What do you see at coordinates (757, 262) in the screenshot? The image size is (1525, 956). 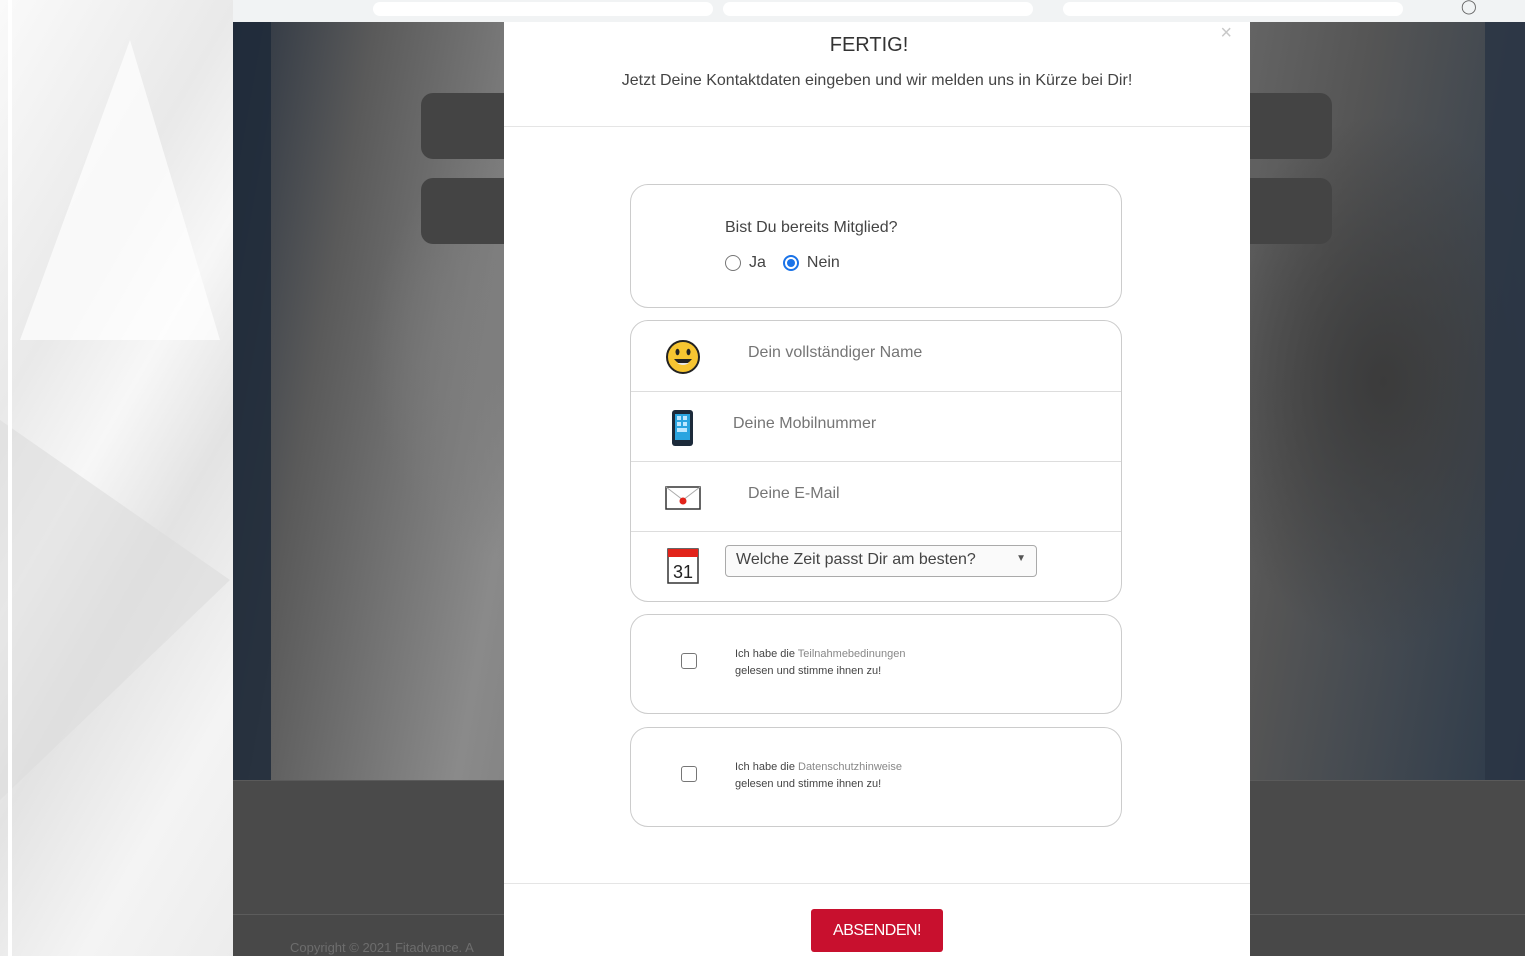 I see `radio-ja-label: Ja` at bounding box center [757, 262].